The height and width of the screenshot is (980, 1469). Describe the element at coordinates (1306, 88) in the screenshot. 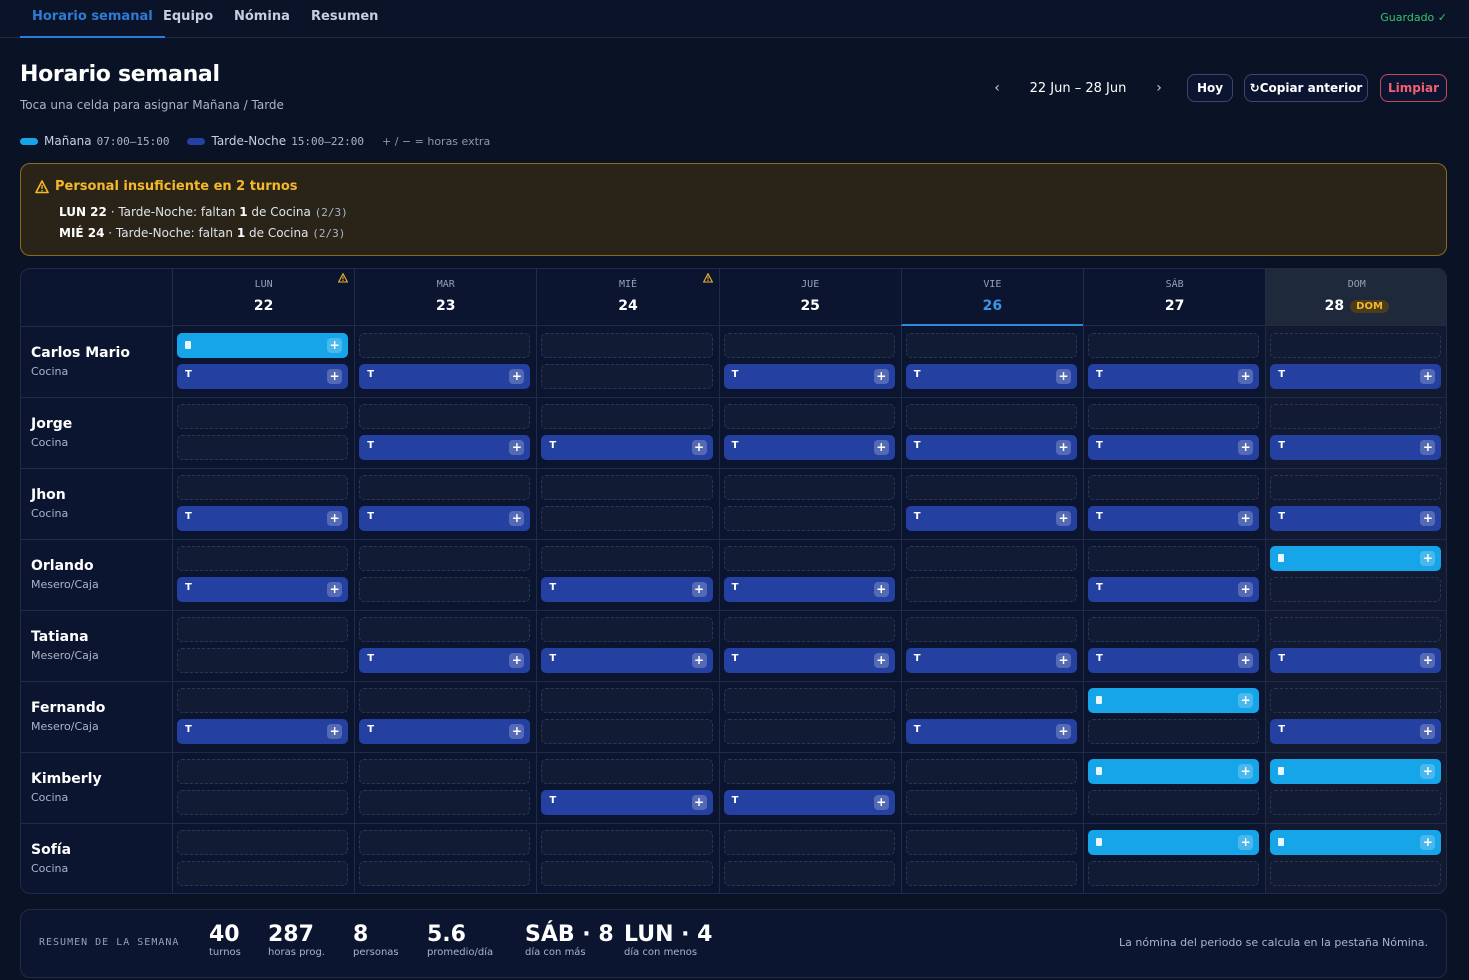

I see `copy-previous-button: ↻Copiar anterior` at that location.